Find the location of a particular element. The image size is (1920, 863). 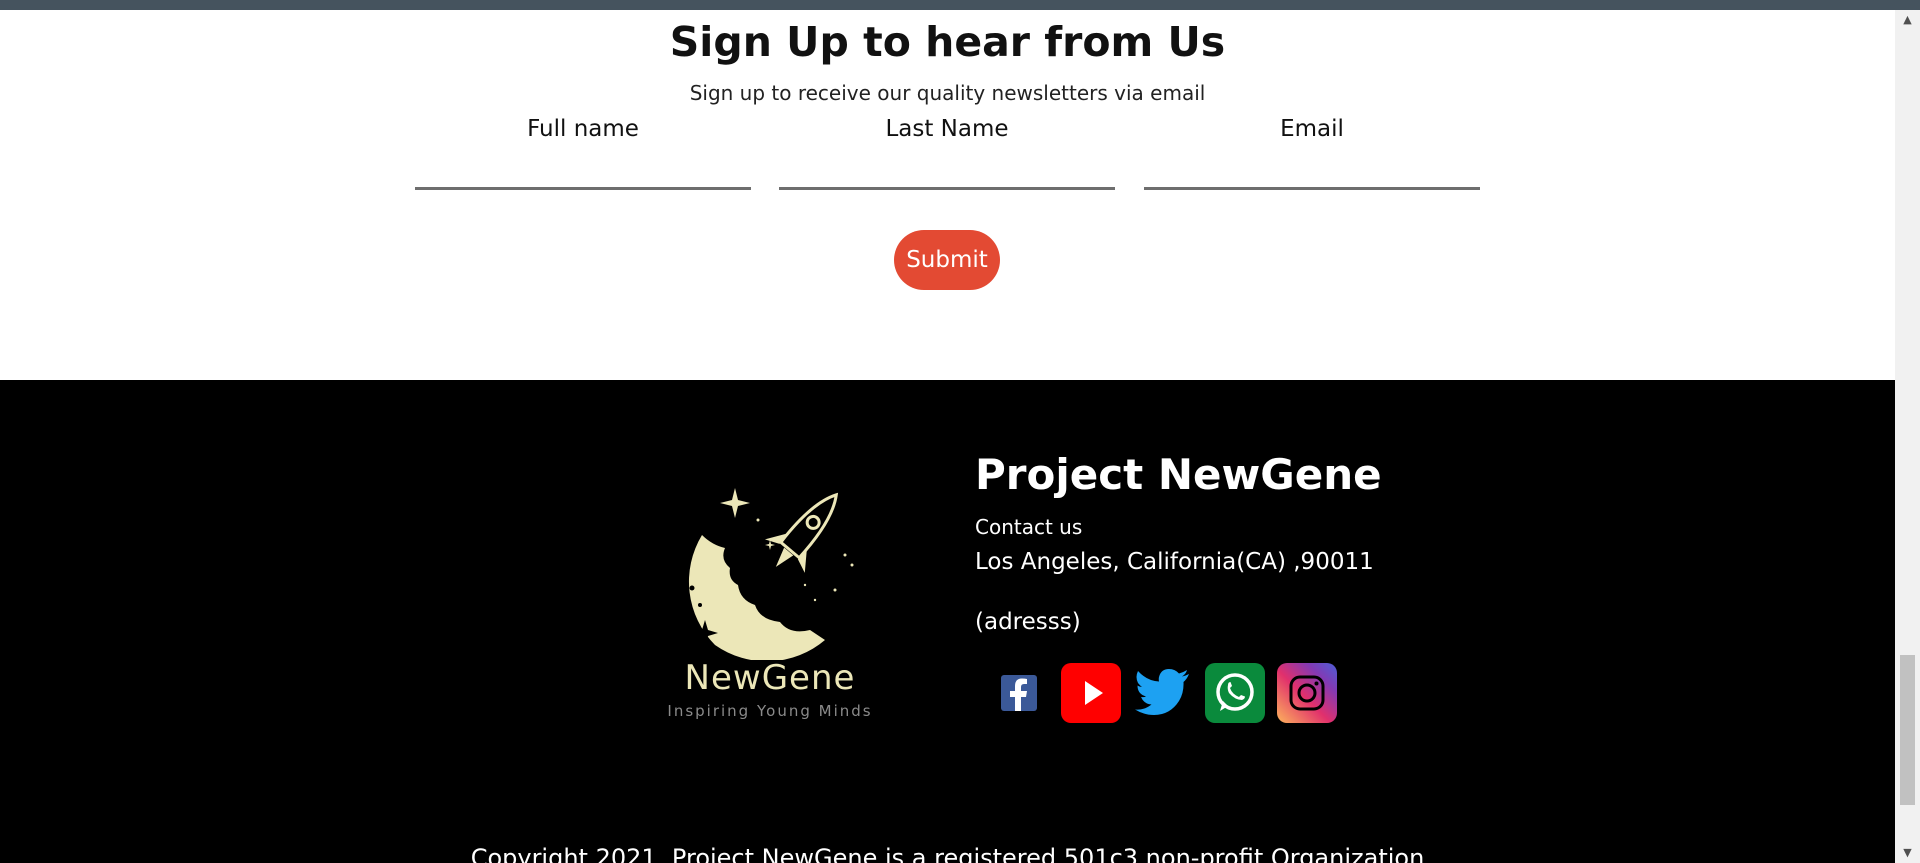

address-line: Los Angeles, California(CA) ,90011 is located at coordinates (1174, 562).